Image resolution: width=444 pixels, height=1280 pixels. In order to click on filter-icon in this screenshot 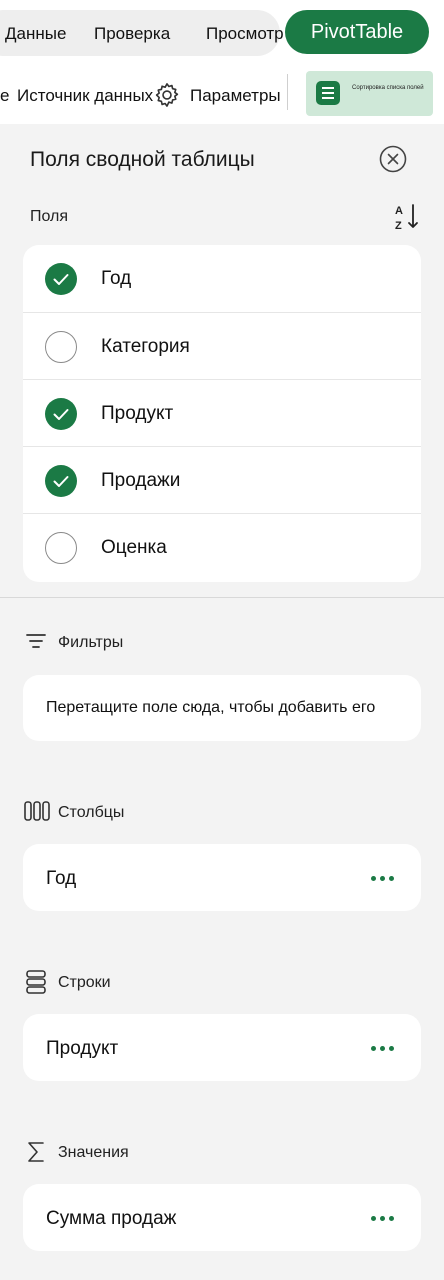, I will do `click(36, 641)`.